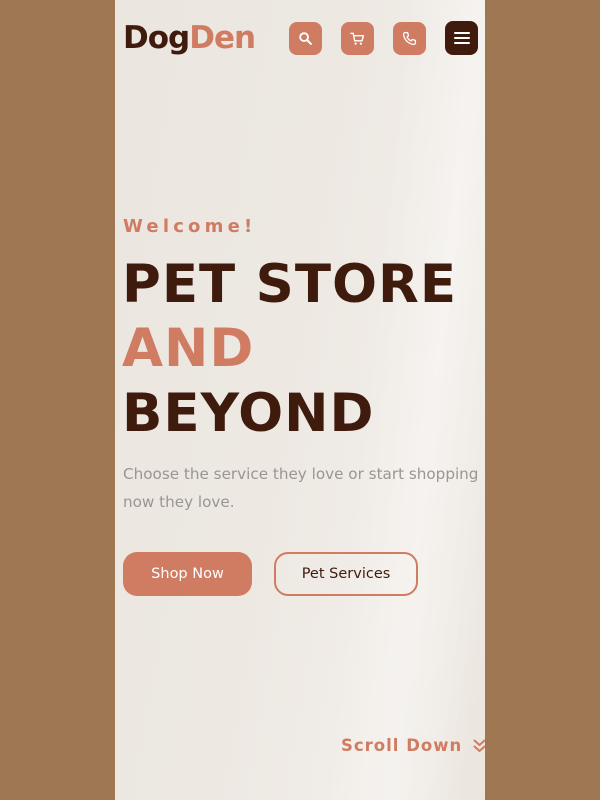 The image size is (600, 800). I want to click on menu-button, so click(461, 38).